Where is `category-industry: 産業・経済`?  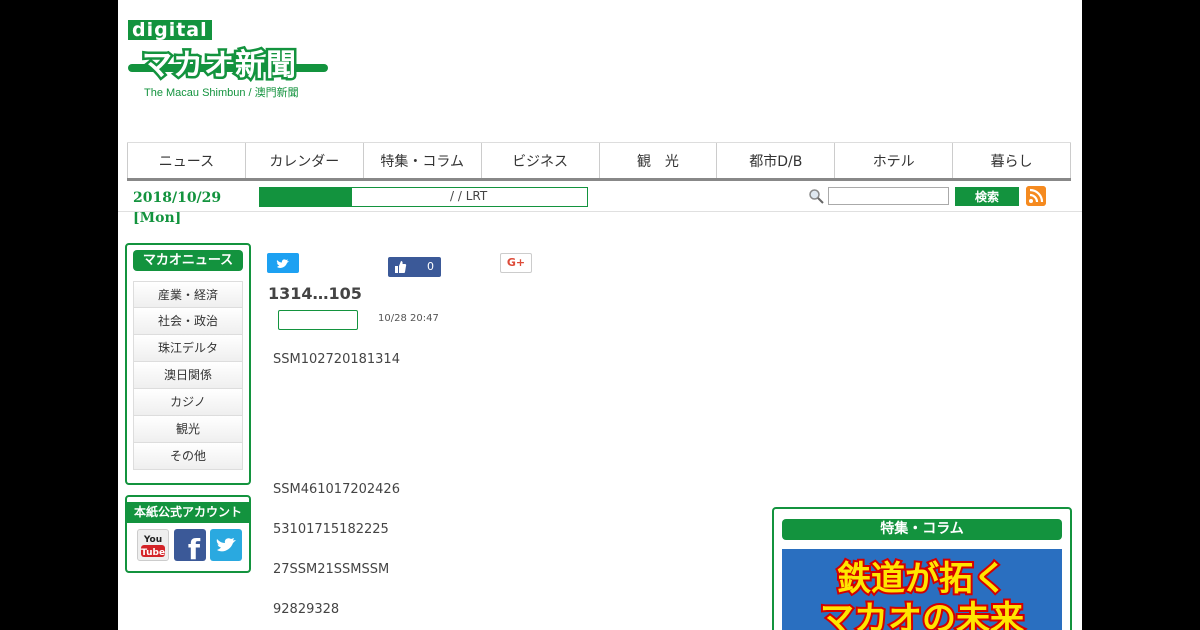
category-industry: 産業・経済 is located at coordinates (188, 294).